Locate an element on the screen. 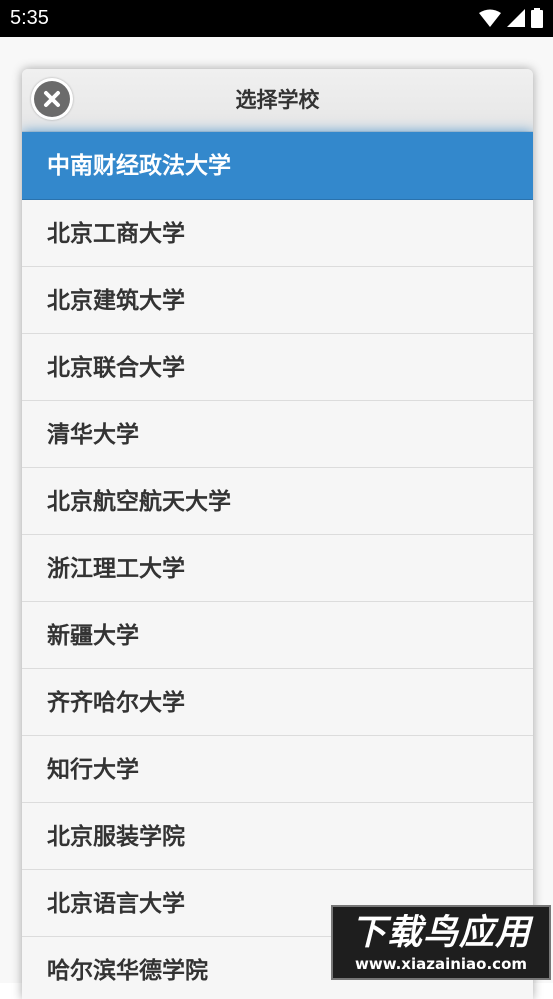  list-item: 齐齐哈尔大学 is located at coordinates (277, 702).